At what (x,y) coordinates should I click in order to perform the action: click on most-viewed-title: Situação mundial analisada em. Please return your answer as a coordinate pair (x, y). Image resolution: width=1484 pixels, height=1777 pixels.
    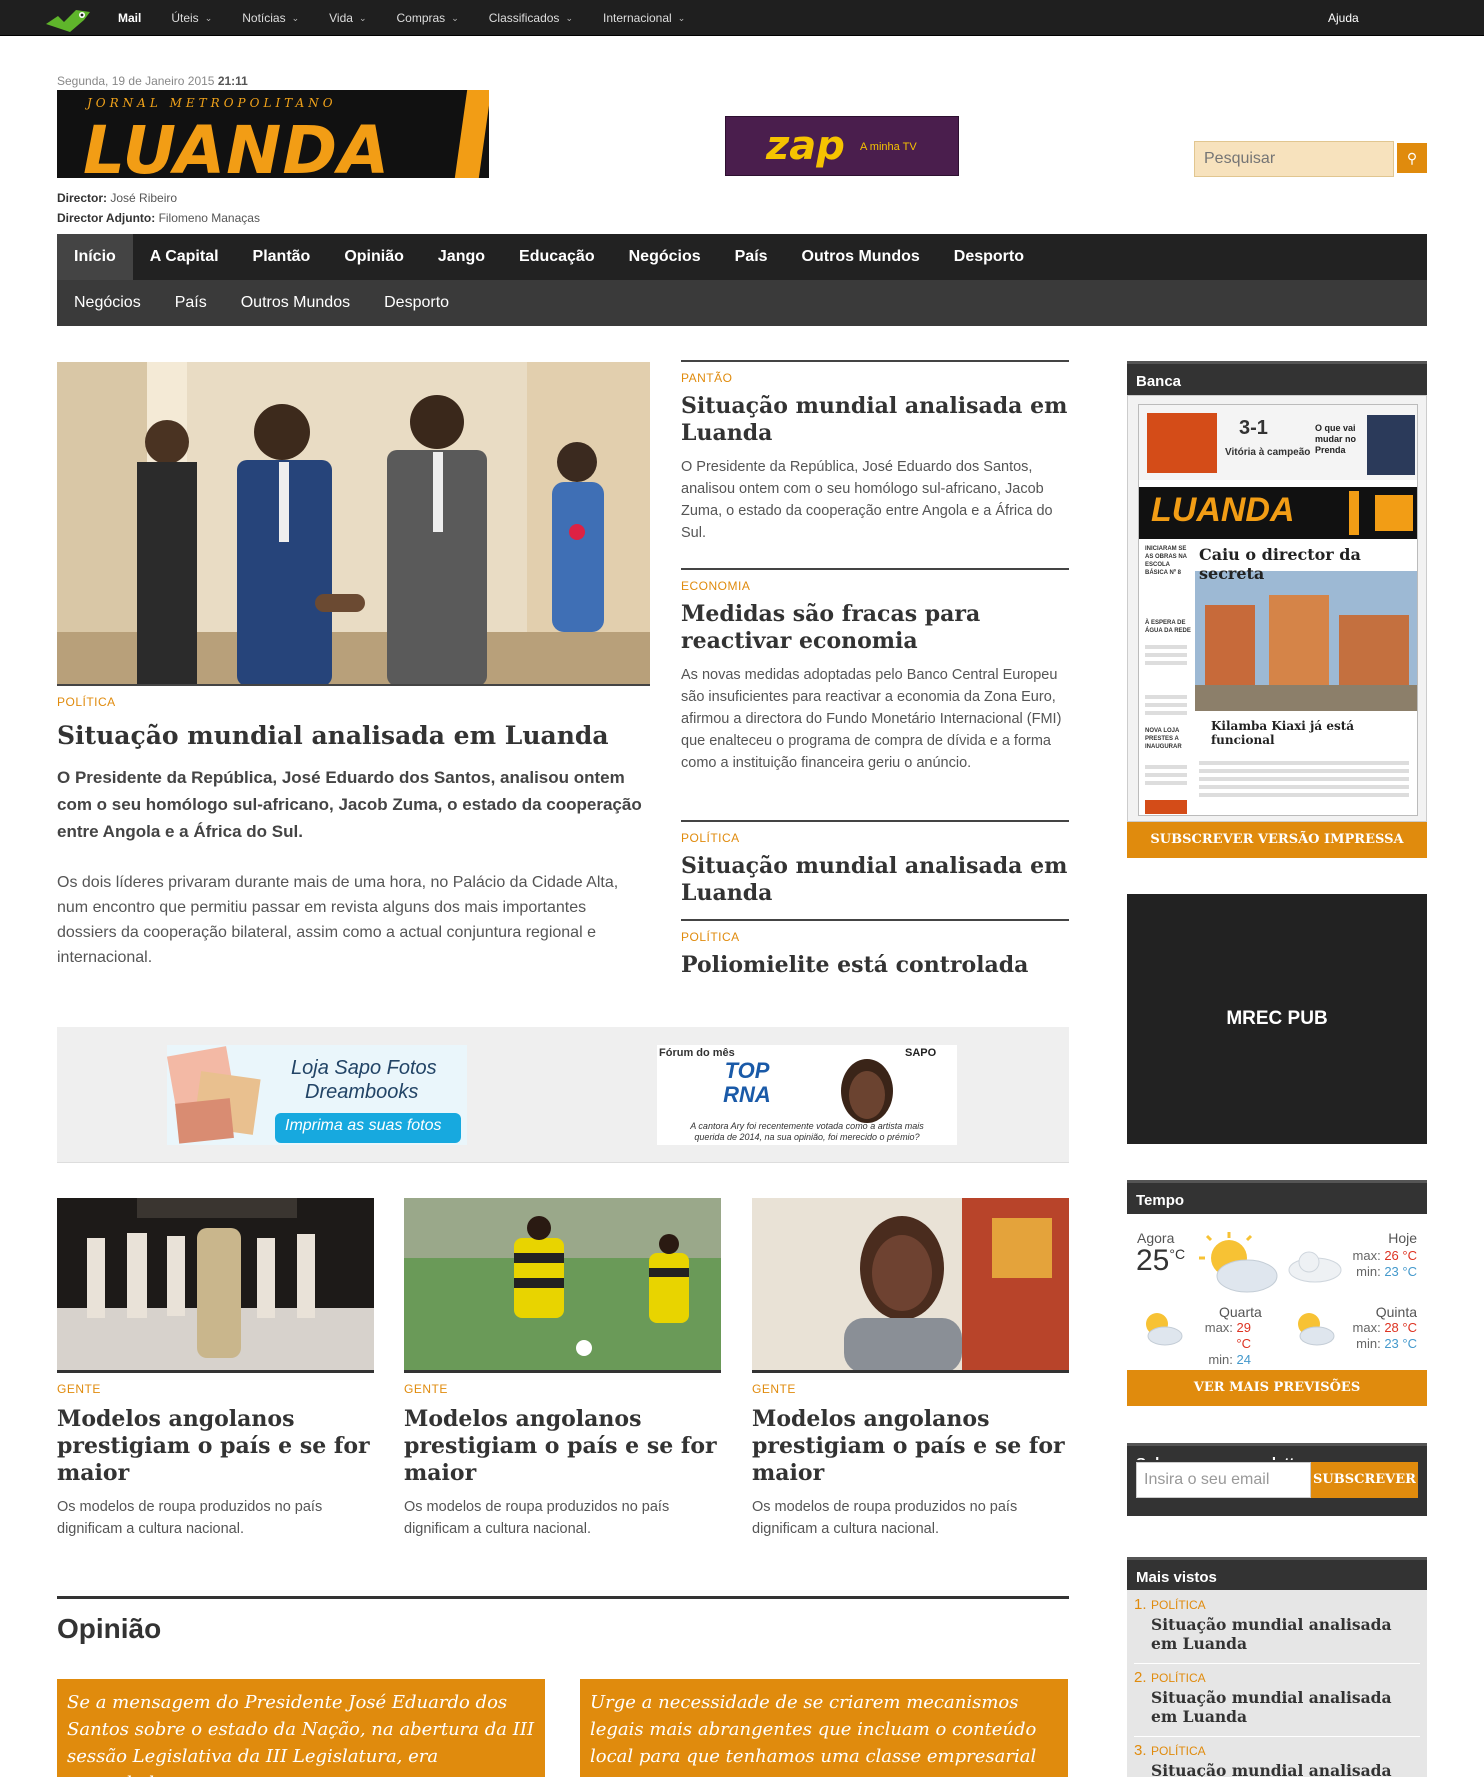
    Looking at the image, I should click on (1271, 1769).